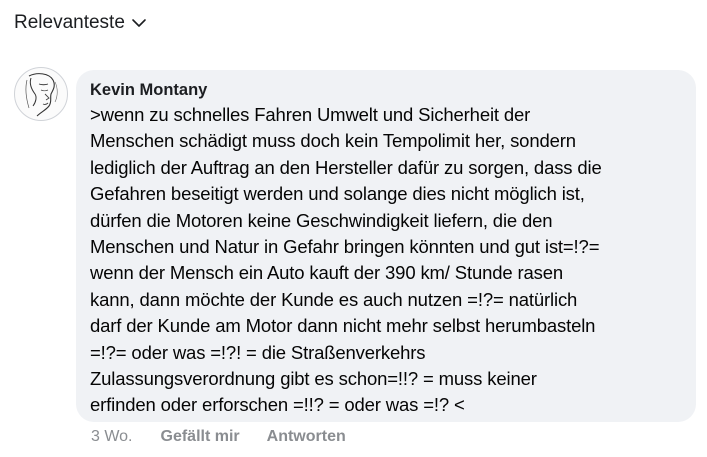 This screenshot has height=457, width=707. I want to click on comment-timestamp: 3 Wo., so click(112, 437).